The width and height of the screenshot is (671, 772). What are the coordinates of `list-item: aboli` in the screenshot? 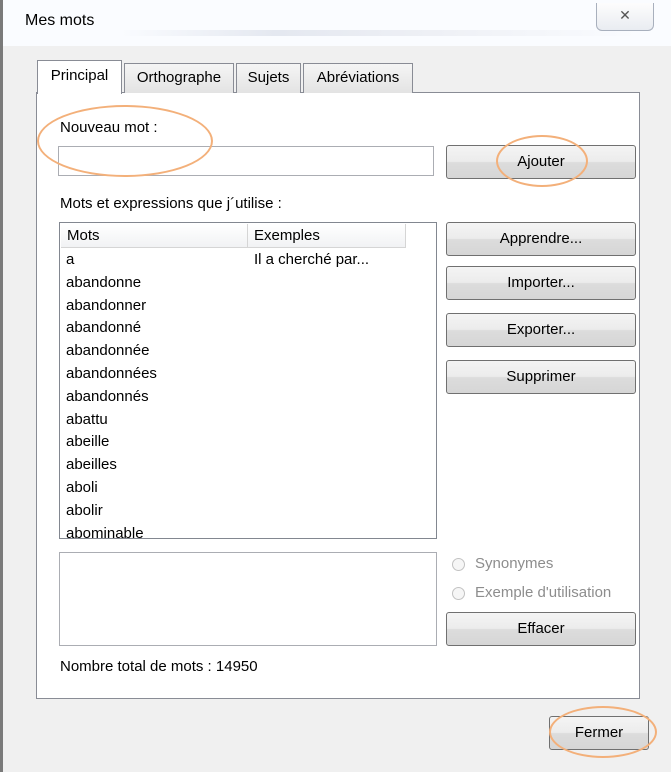 It's located at (236, 488).